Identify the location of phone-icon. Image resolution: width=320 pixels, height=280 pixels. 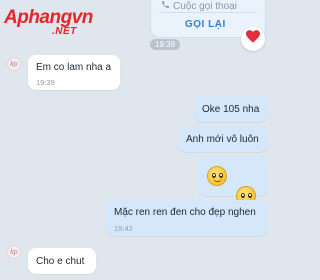
(165, 6).